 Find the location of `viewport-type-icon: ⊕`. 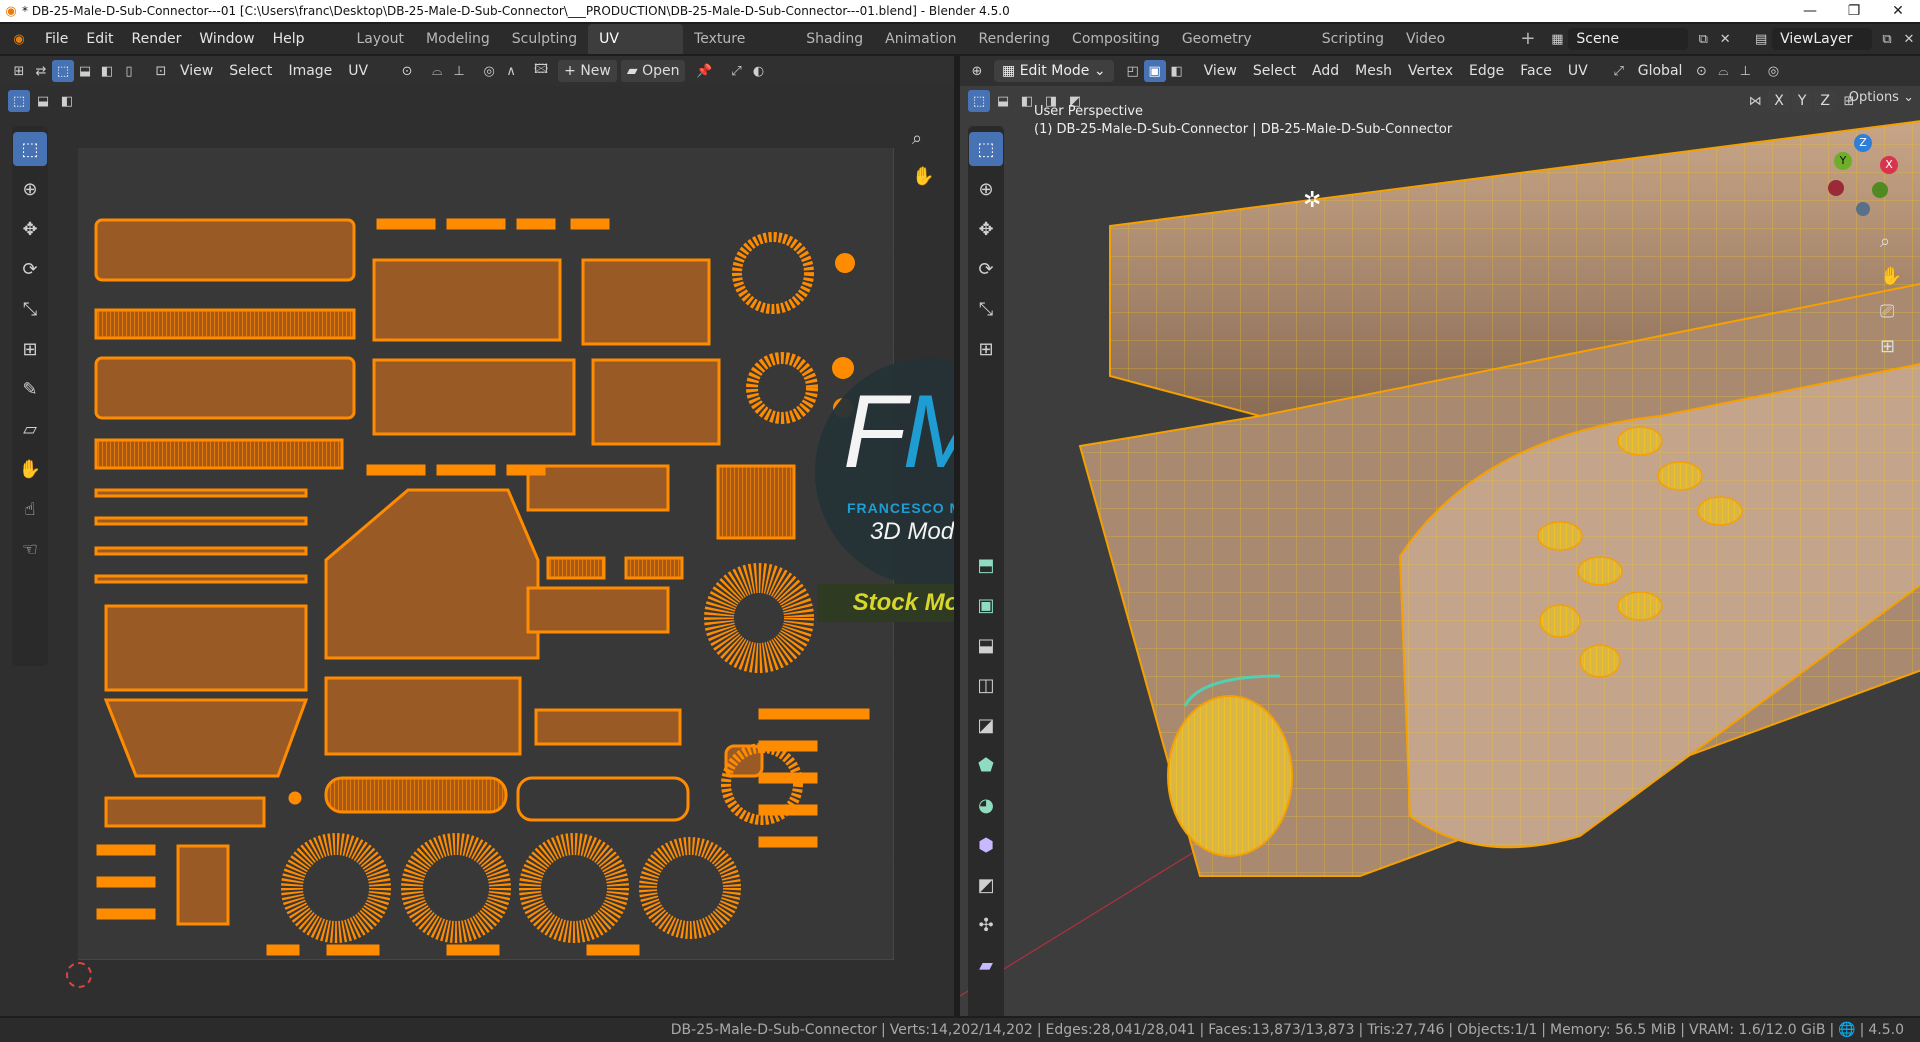

viewport-type-icon: ⊕ is located at coordinates (977, 71).